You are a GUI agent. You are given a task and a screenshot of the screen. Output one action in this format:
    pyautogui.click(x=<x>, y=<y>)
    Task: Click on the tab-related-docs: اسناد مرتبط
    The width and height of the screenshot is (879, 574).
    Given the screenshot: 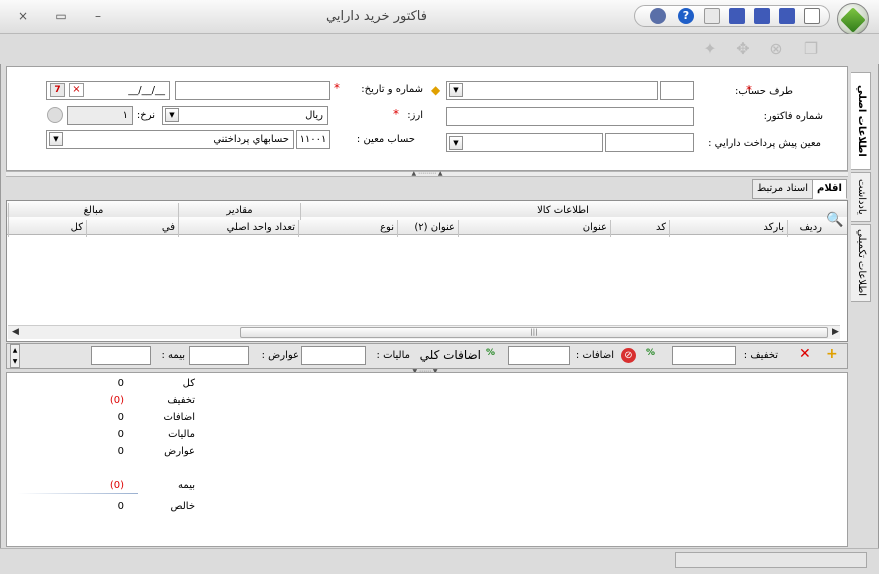 What is the action you would take?
    pyautogui.click(x=783, y=189)
    